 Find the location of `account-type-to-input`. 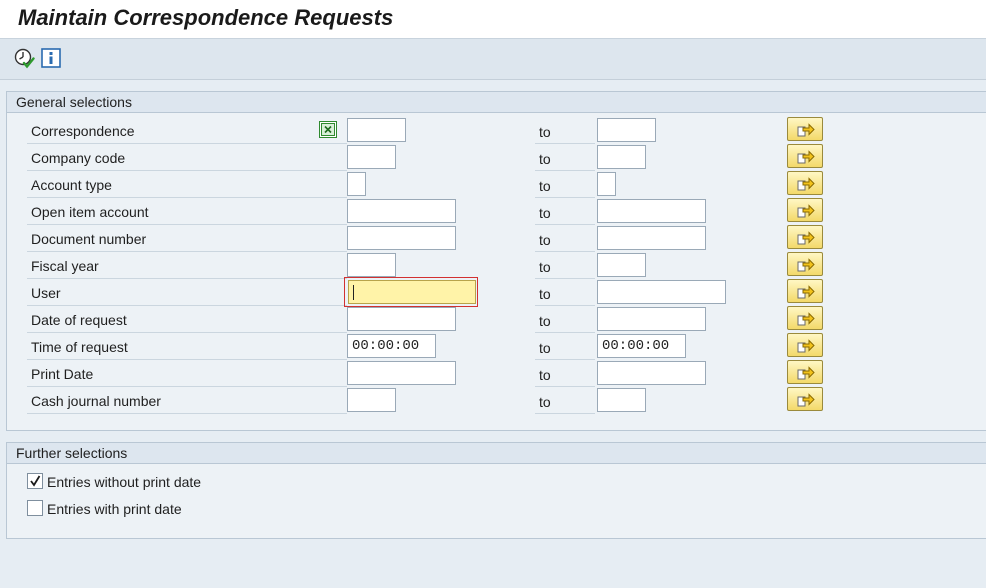

account-type-to-input is located at coordinates (606, 184).